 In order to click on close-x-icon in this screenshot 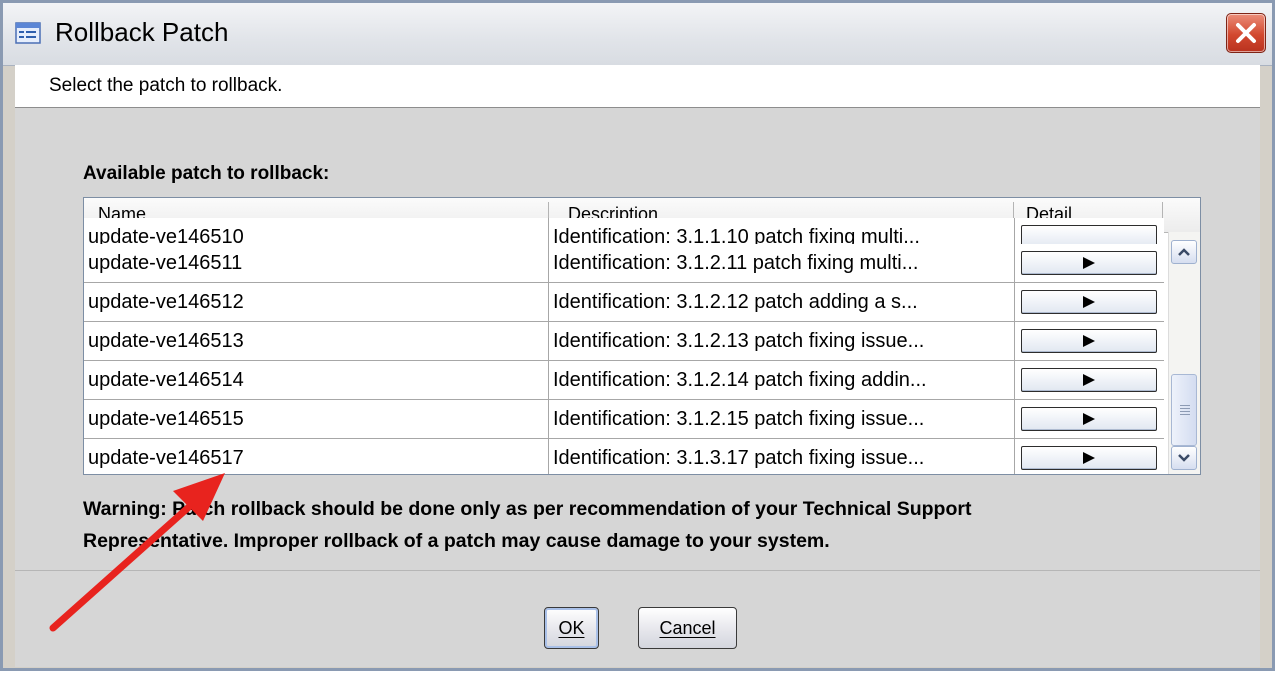, I will do `click(1246, 33)`.